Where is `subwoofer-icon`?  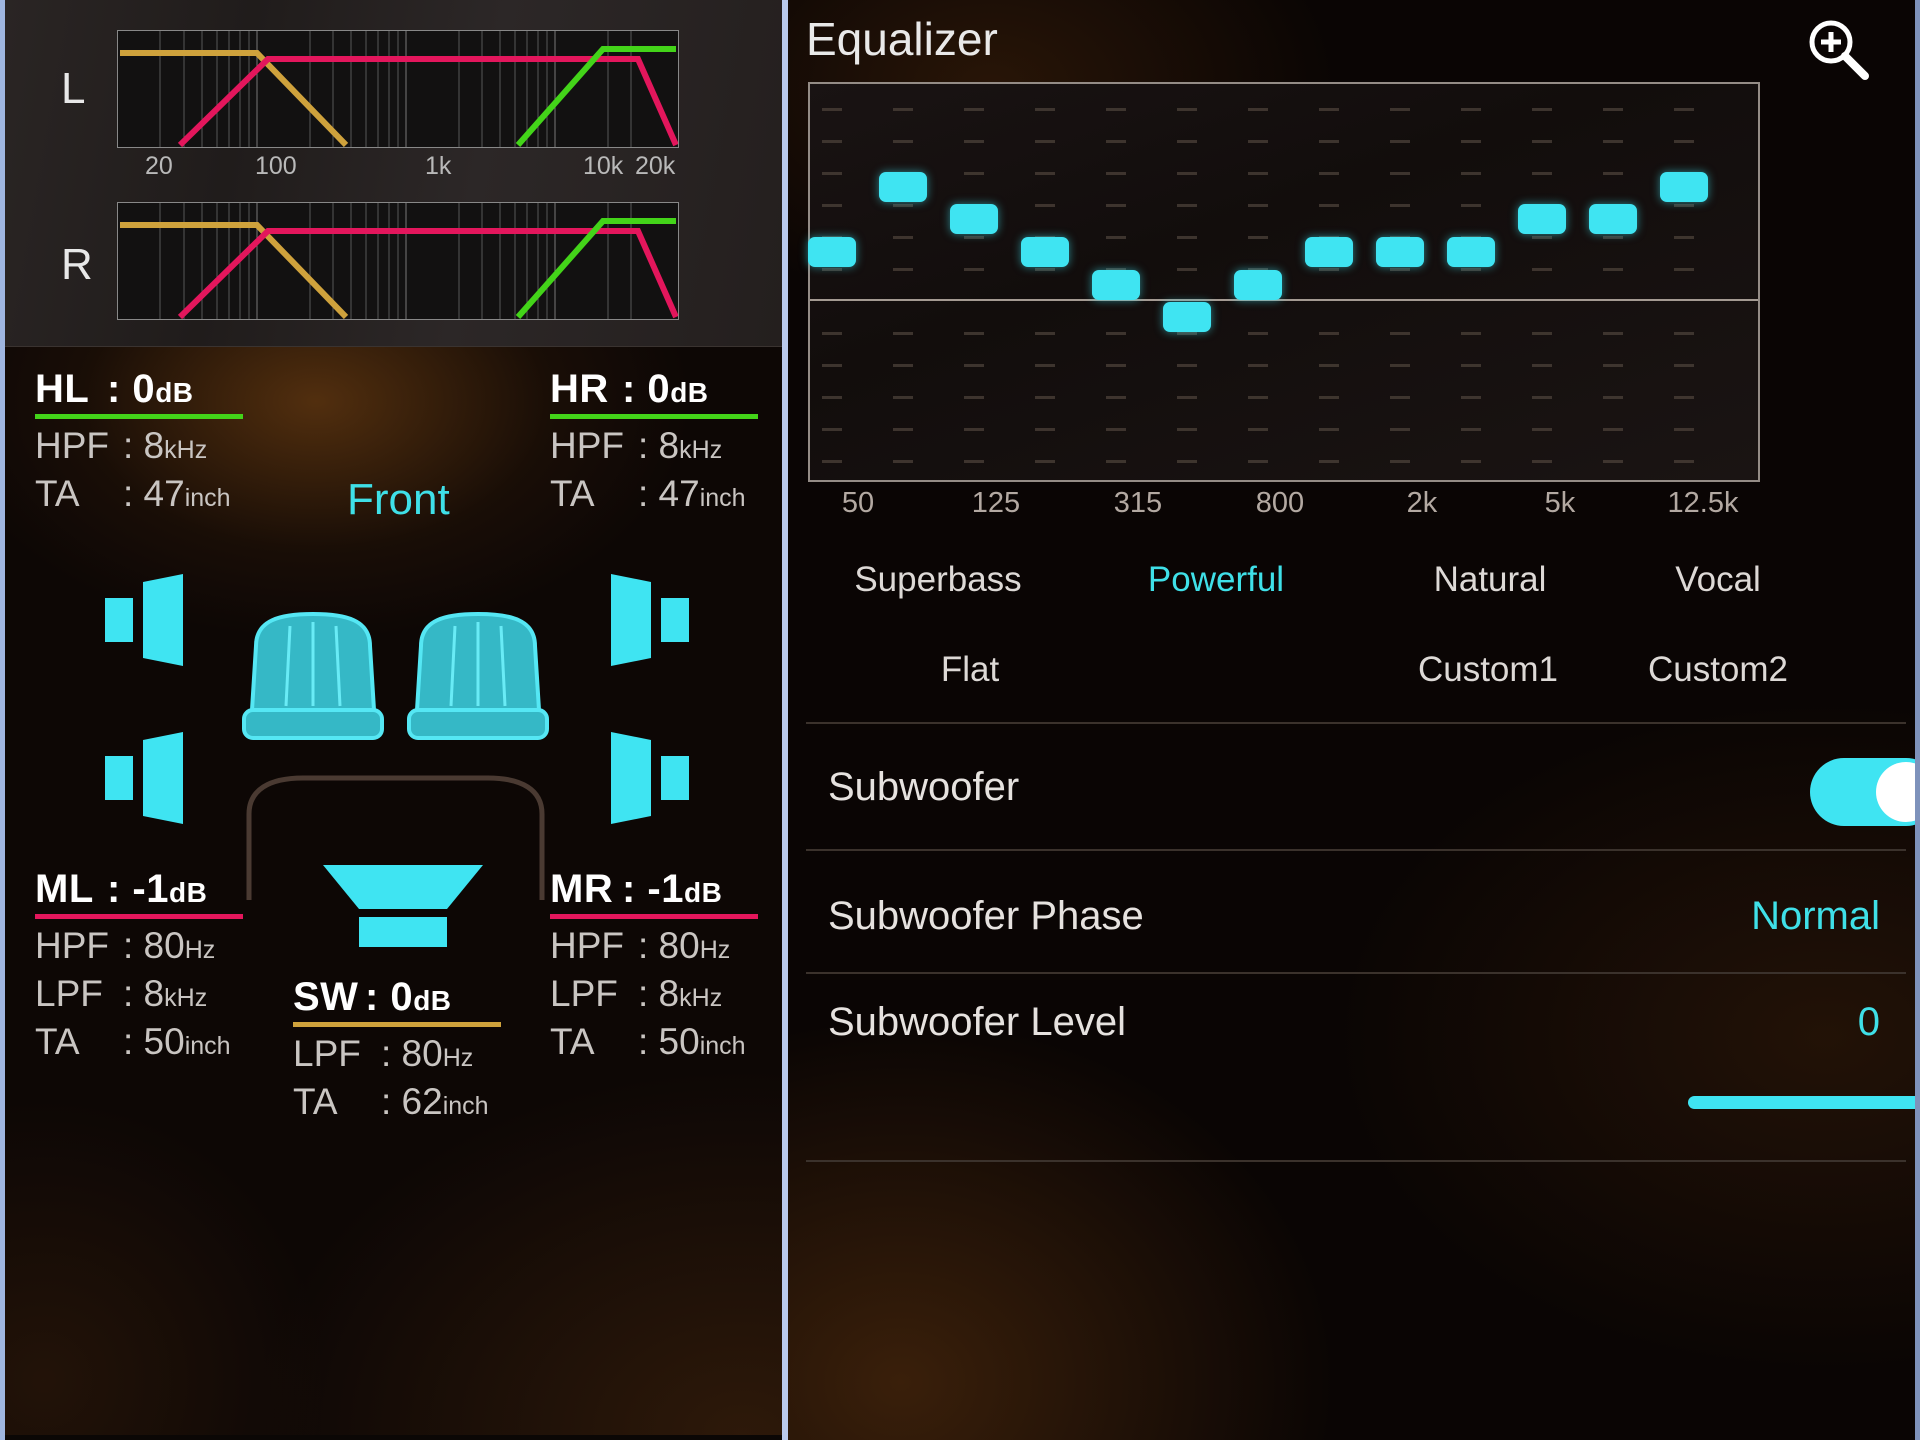 subwoofer-icon is located at coordinates (403, 908).